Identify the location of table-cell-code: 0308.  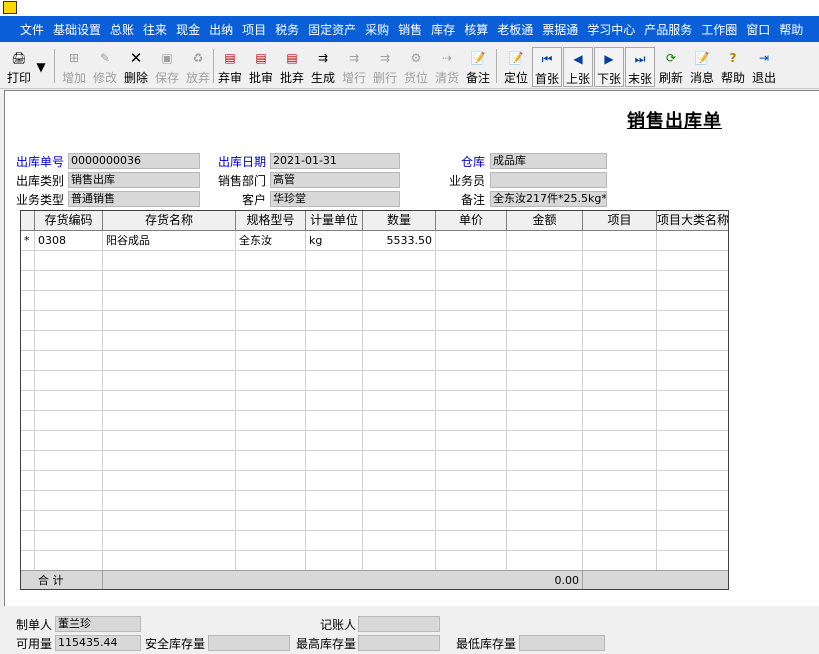
(69, 241).